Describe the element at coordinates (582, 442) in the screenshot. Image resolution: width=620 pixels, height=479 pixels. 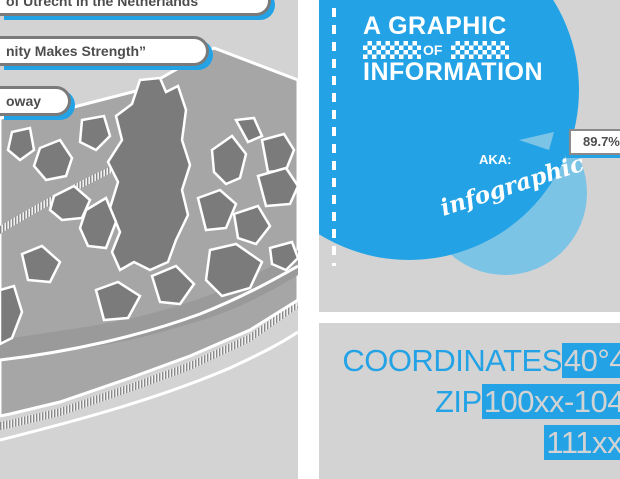
I see `zip-extra-line: 111xx` at that location.